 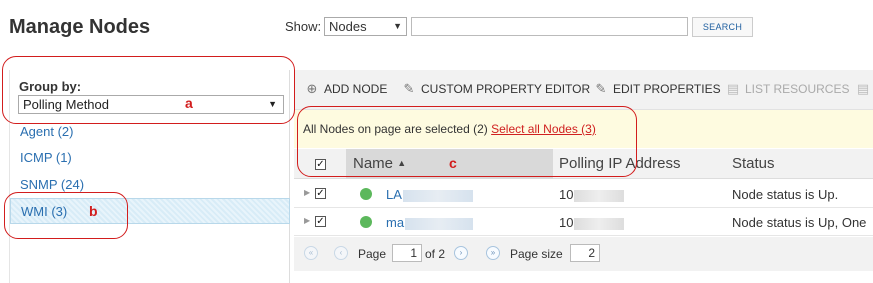 I want to click on select-all-nodes-link: Select all Nodes (3), so click(x=543, y=129).